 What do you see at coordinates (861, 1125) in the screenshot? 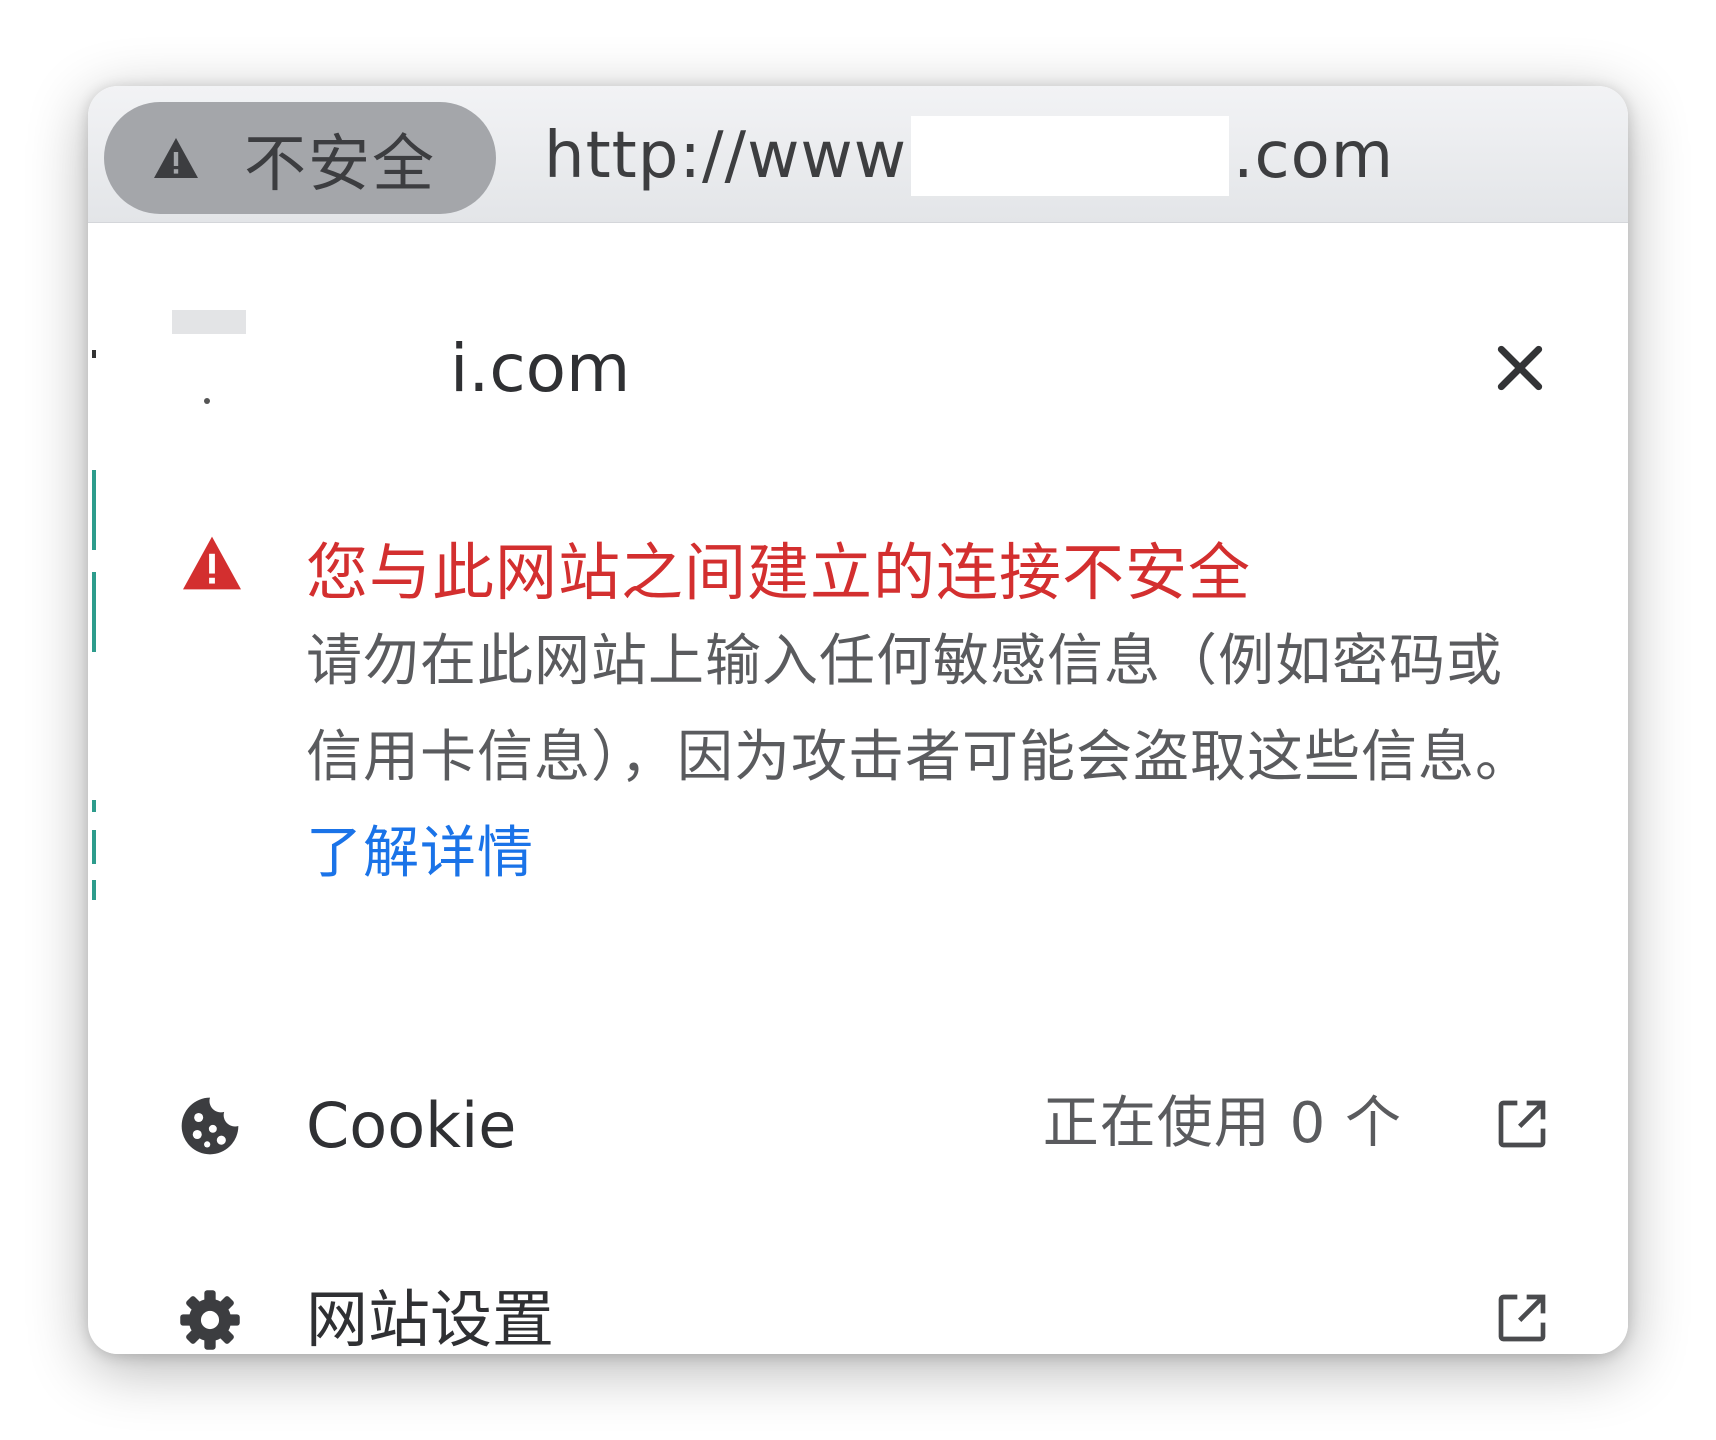
I see `cookie-row: Cookie 正在使用 0 个` at bounding box center [861, 1125].